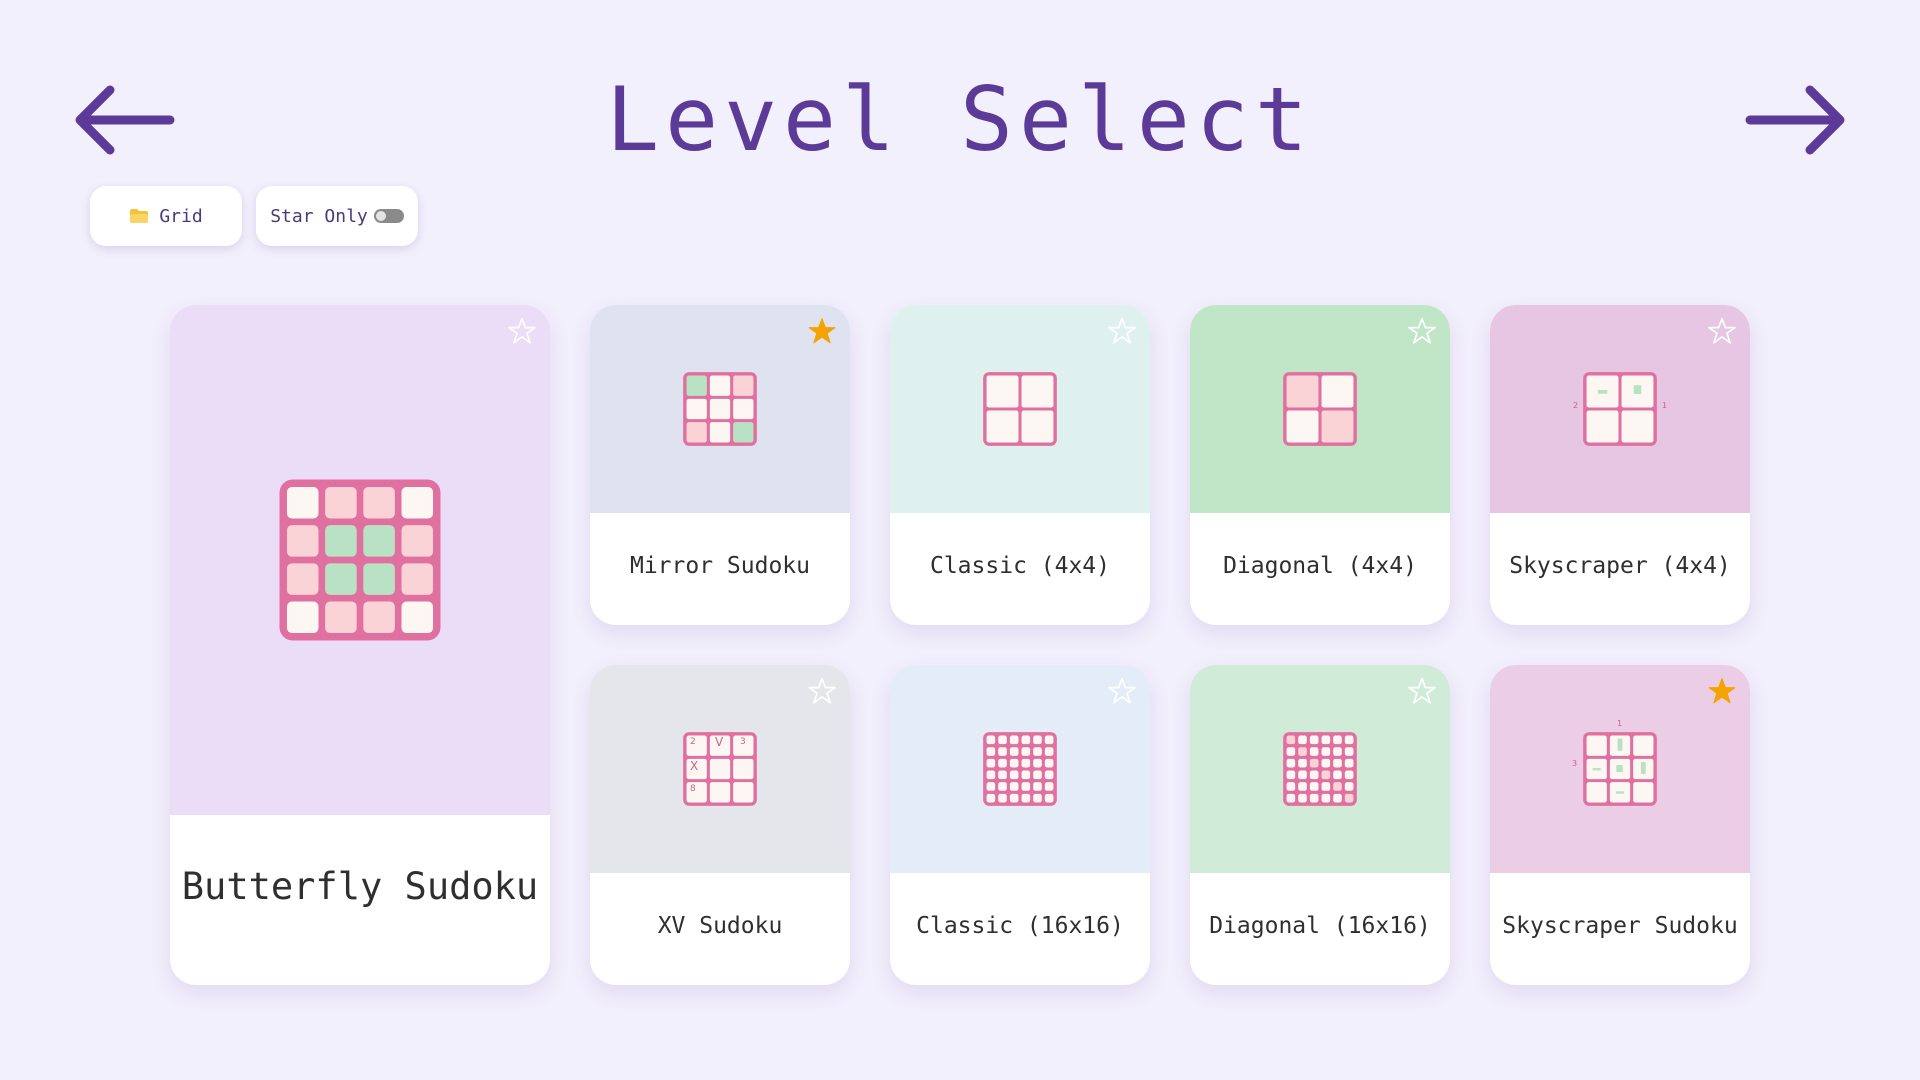 The width and height of the screenshot is (1920, 1080). Describe the element at coordinates (139, 216) in the screenshot. I see `folder-icon` at that location.